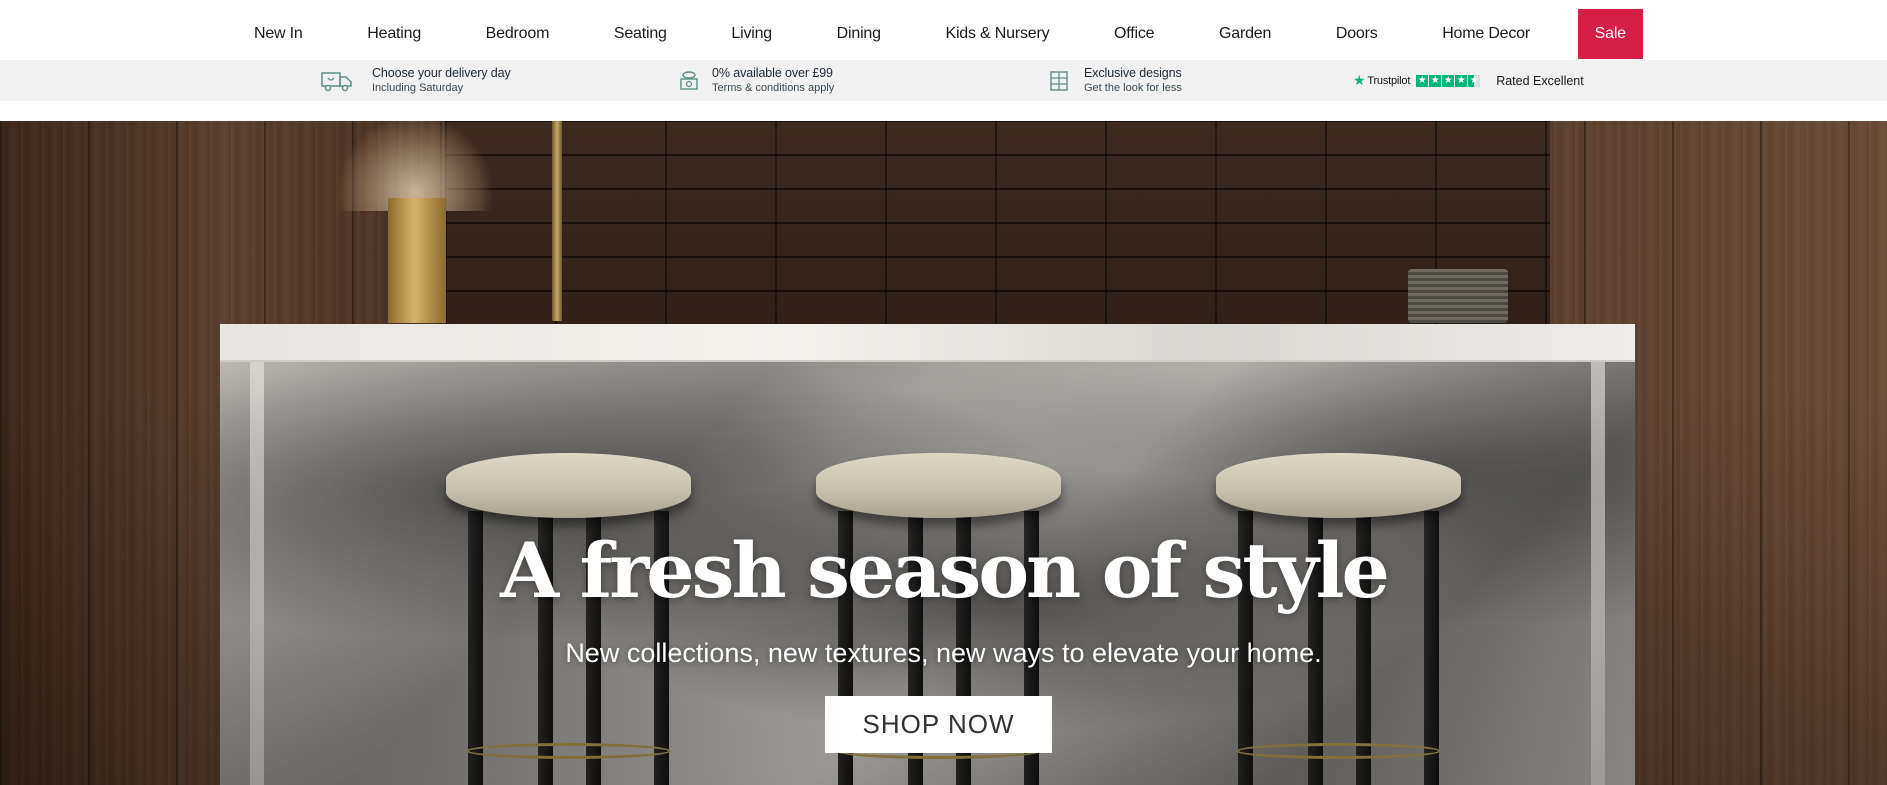 This screenshot has height=785, width=1887. What do you see at coordinates (1359, 80) in the screenshot?
I see `trustpilot-star-icon: ★` at bounding box center [1359, 80].